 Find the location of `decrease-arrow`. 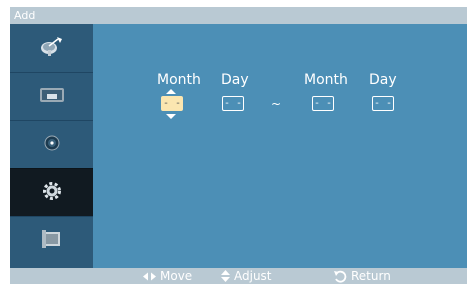

decrease-arrow is located at coordinates (171, 116).